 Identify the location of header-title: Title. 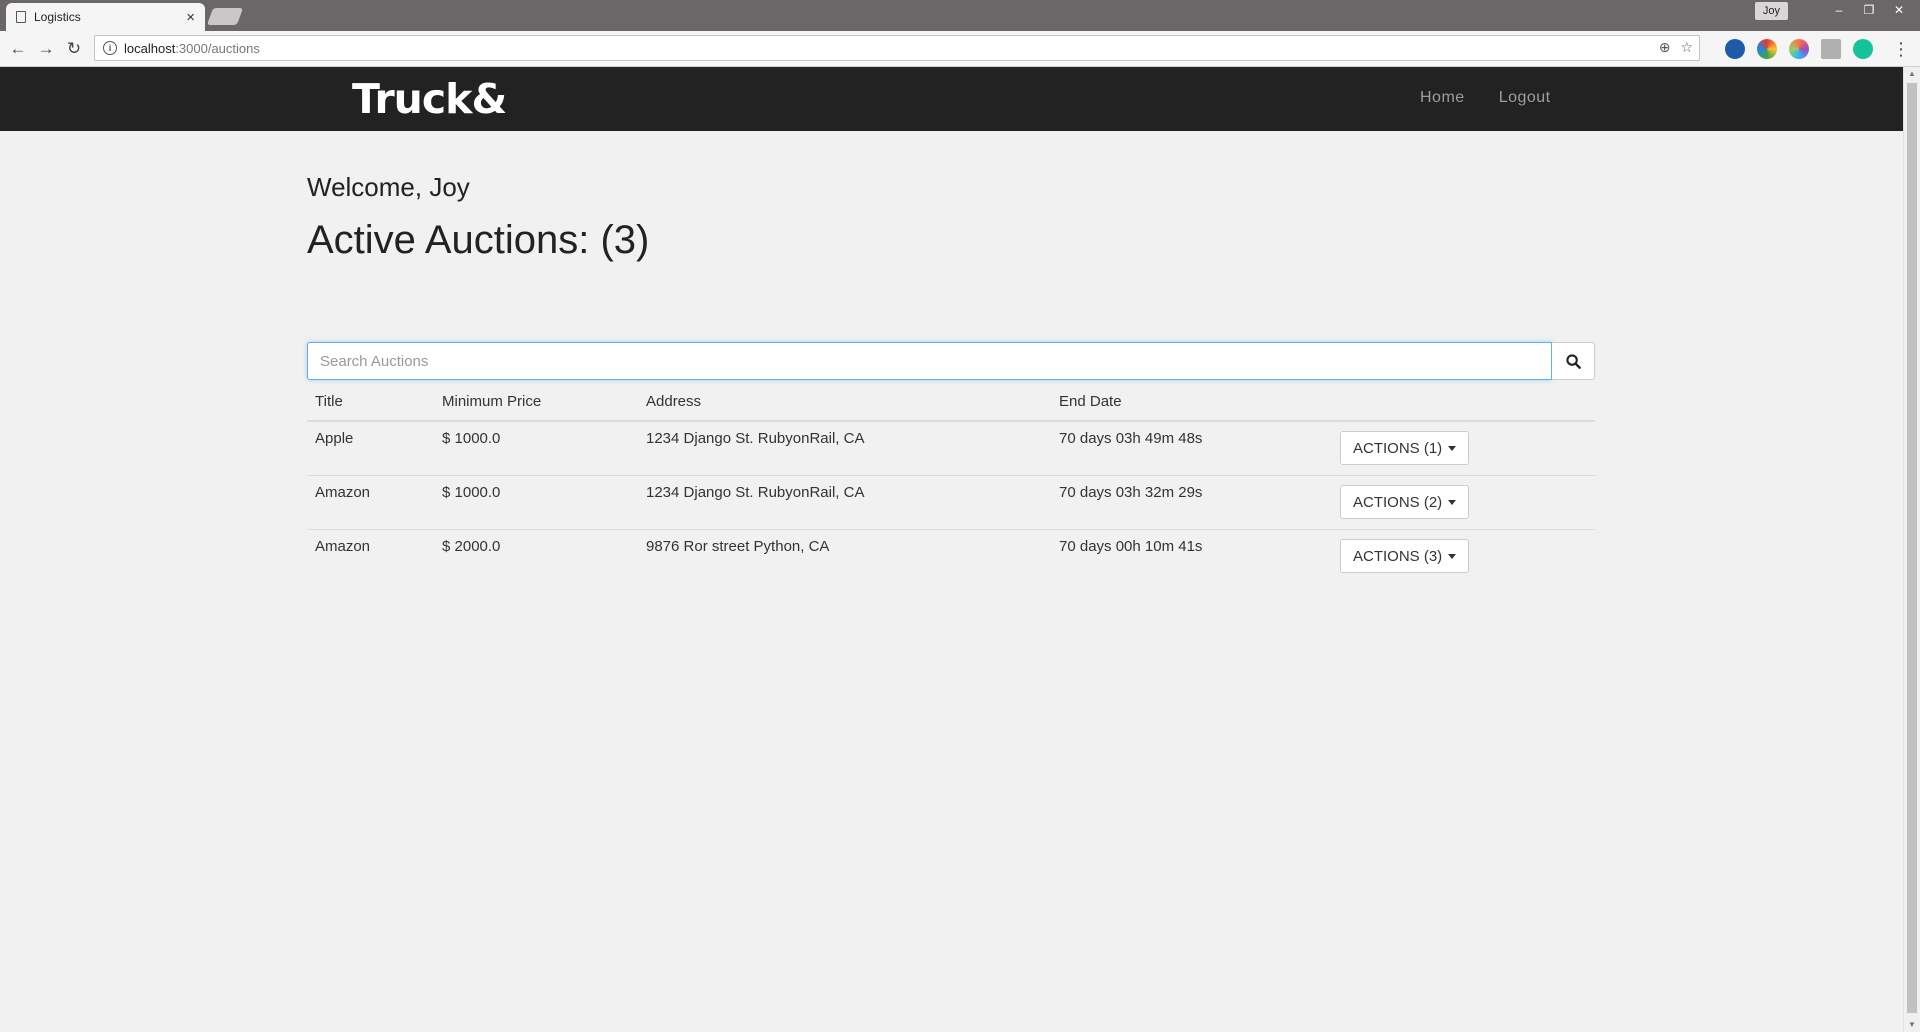
(370, 402).